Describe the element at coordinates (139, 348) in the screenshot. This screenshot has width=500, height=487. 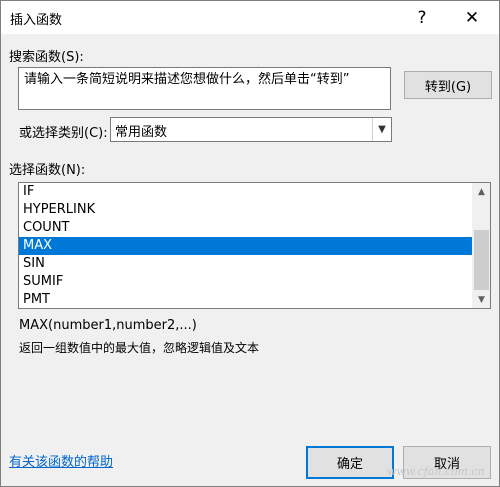
I see `function-description: 返回一组数值中的最大值，忽略逻辑值及文本` at that location.